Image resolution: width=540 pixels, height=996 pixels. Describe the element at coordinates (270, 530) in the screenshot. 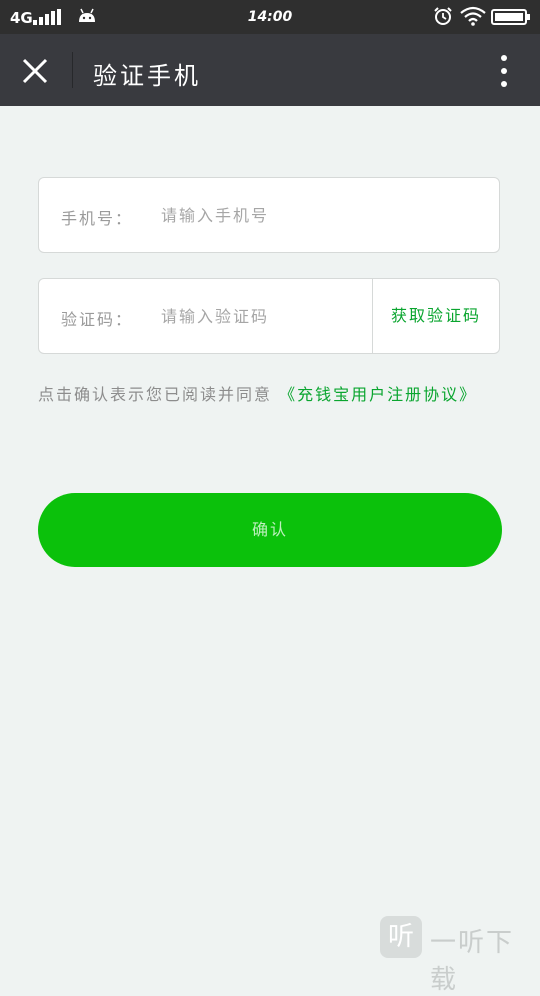

I see `confirm-button: 确认` at that location.